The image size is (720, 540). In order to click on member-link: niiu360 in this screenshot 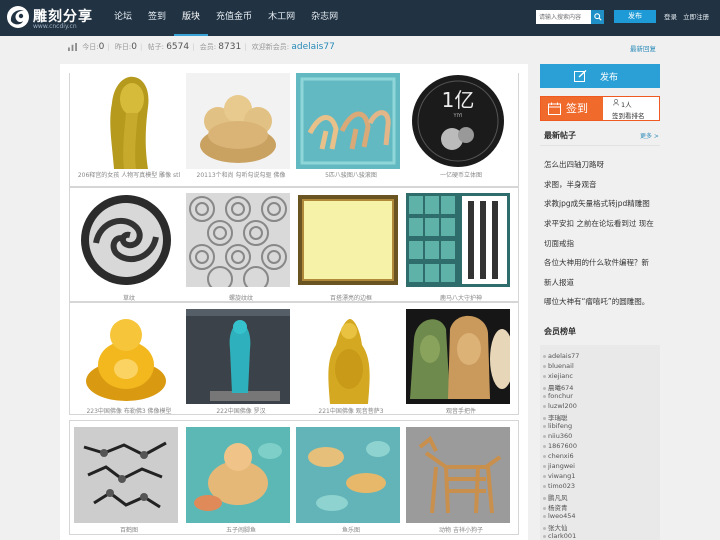, I will do `click(557, 436)`.